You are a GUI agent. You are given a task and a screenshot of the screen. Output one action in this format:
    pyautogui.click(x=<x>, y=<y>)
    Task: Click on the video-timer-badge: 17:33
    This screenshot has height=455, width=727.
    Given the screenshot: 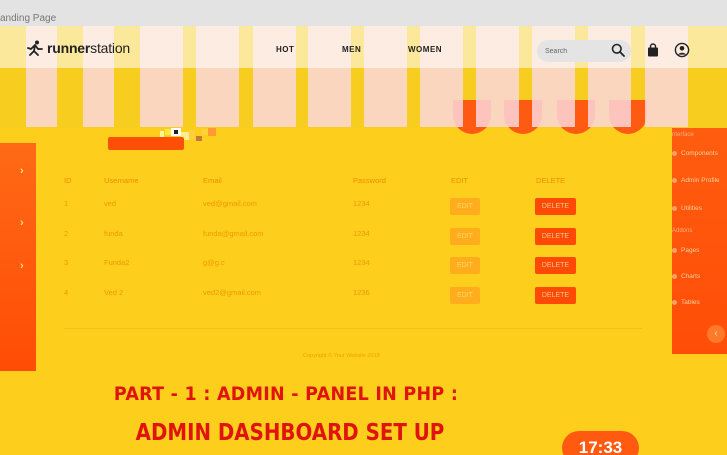 What is the action you would take?
    pyautogui.click(x=600, y=443)
    